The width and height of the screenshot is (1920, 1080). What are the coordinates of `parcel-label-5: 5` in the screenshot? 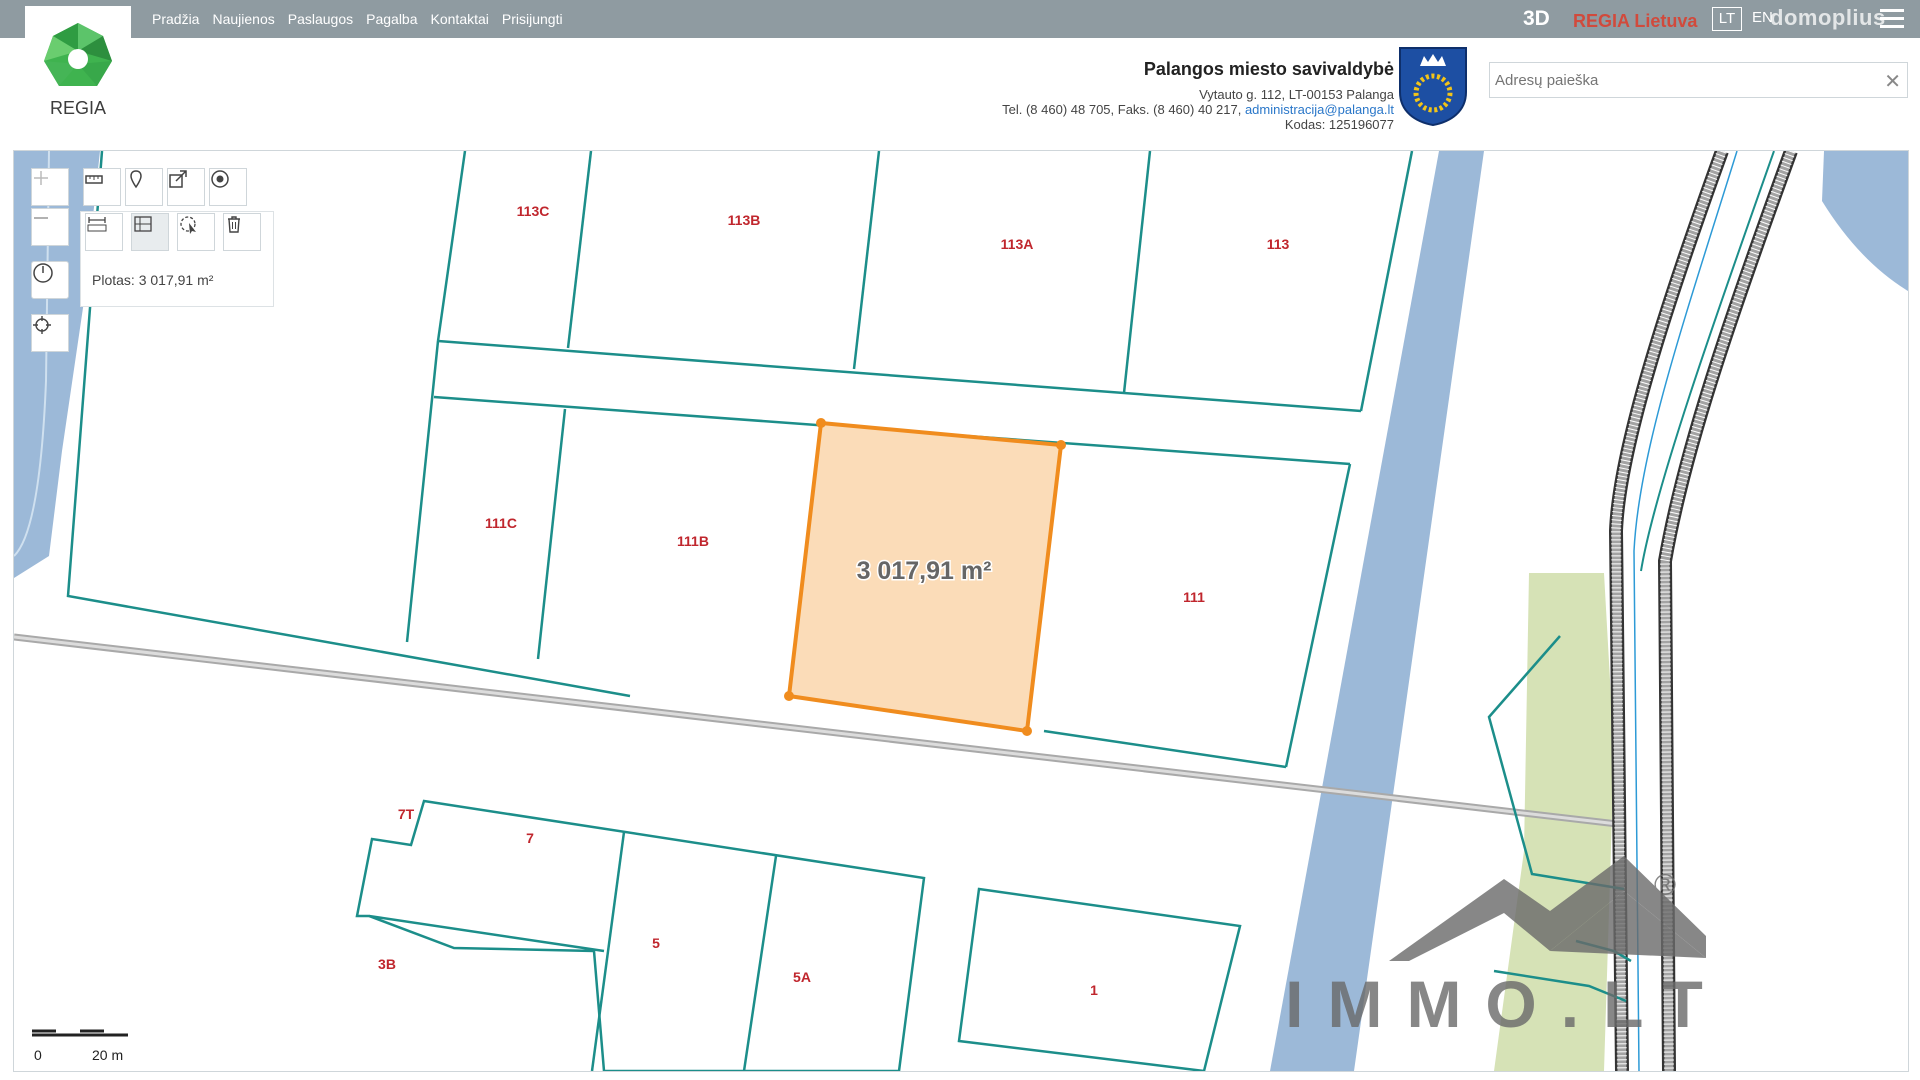 It's located at (656, 943).